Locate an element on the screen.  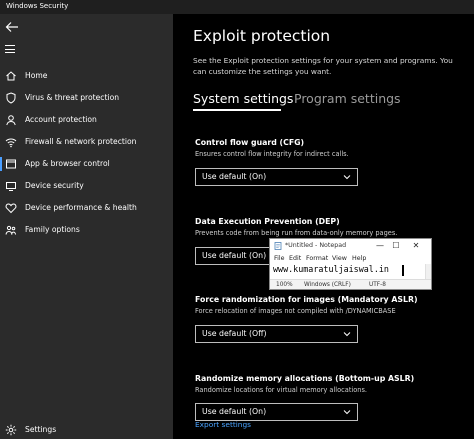
sidebar-item-virus-threat: Virus & threat protection is located at coordinates (86, 98).